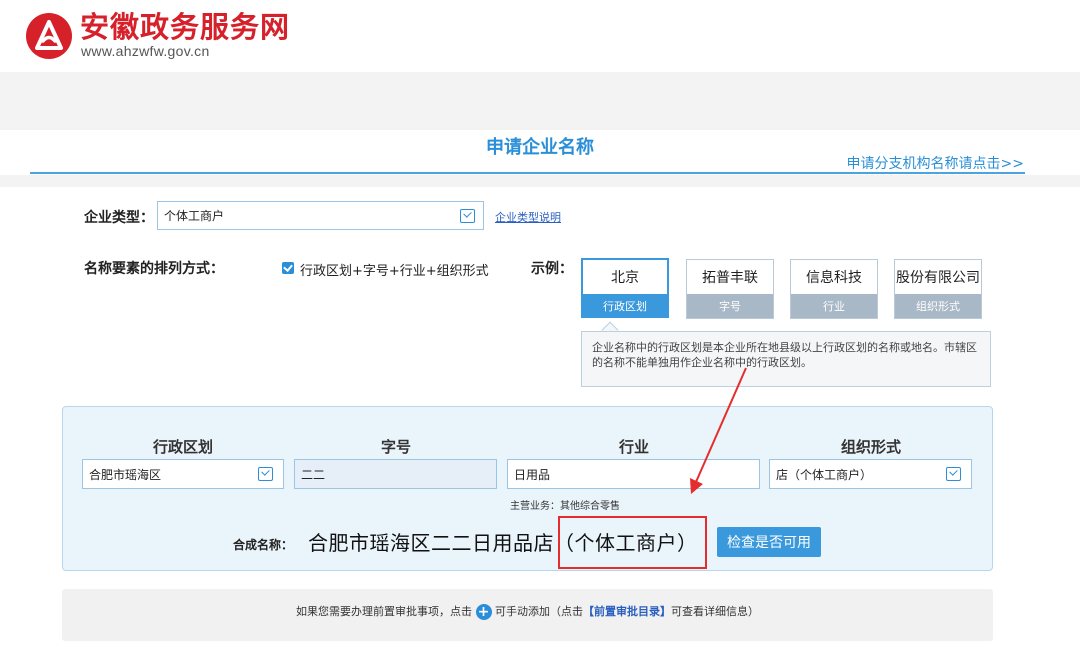 The width and height of the screenshot is (1080, 650). Describe the element at coordinates (938, 289) in the screenshot. I see `example-org: 股份有限公司 组织形式` at that location.